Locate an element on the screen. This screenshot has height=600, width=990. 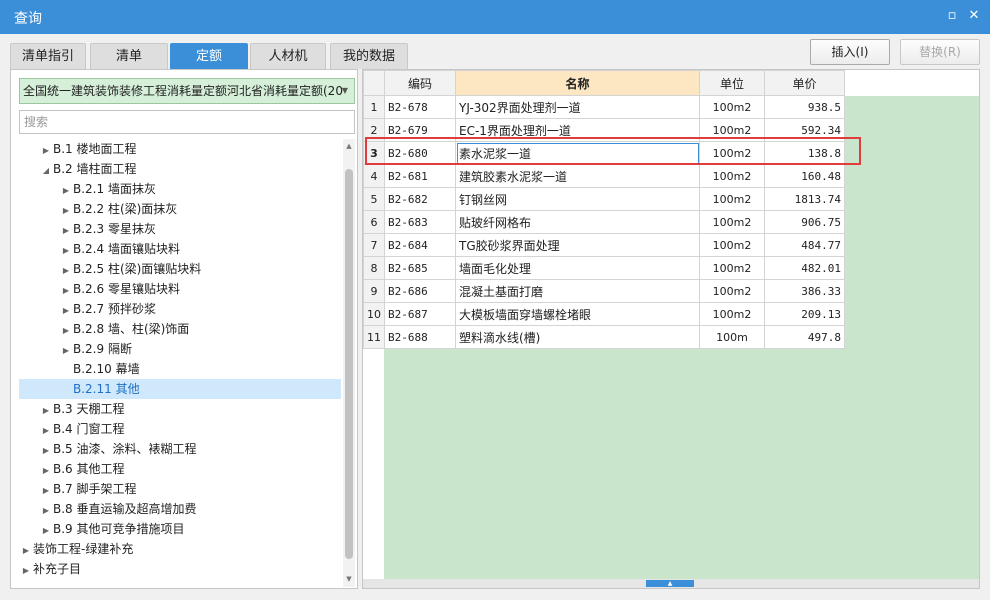
tree-item: ▶ B.2.3 零星抹灰 is located at coordinates (180, 229).